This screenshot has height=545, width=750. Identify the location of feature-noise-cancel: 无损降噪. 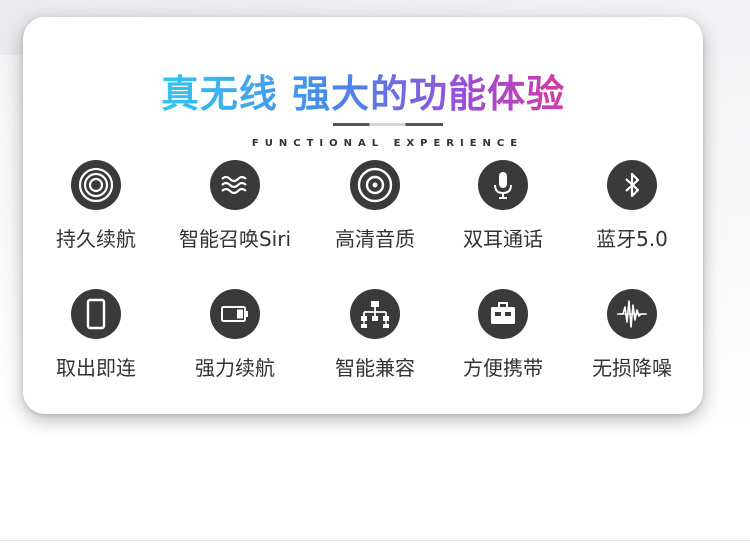
(632, 334).